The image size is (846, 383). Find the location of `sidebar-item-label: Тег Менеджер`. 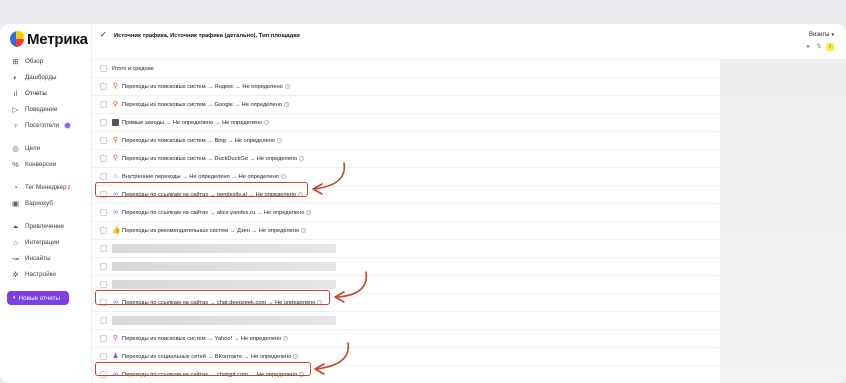

sidebar-item-label: Тег Менеджер is located at coordinates (46, 187).